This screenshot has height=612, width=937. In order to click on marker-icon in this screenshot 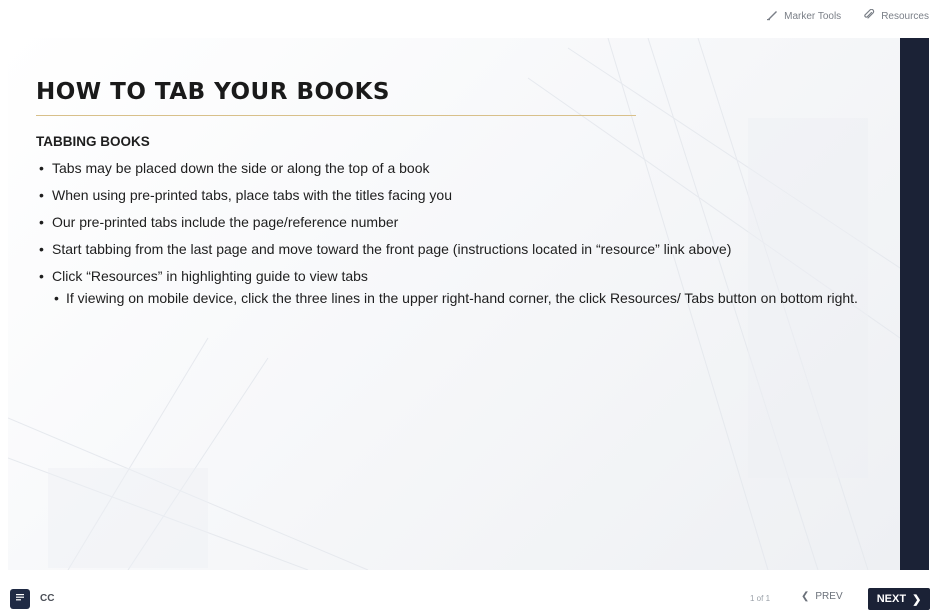, I will do `click(772, 16)`.